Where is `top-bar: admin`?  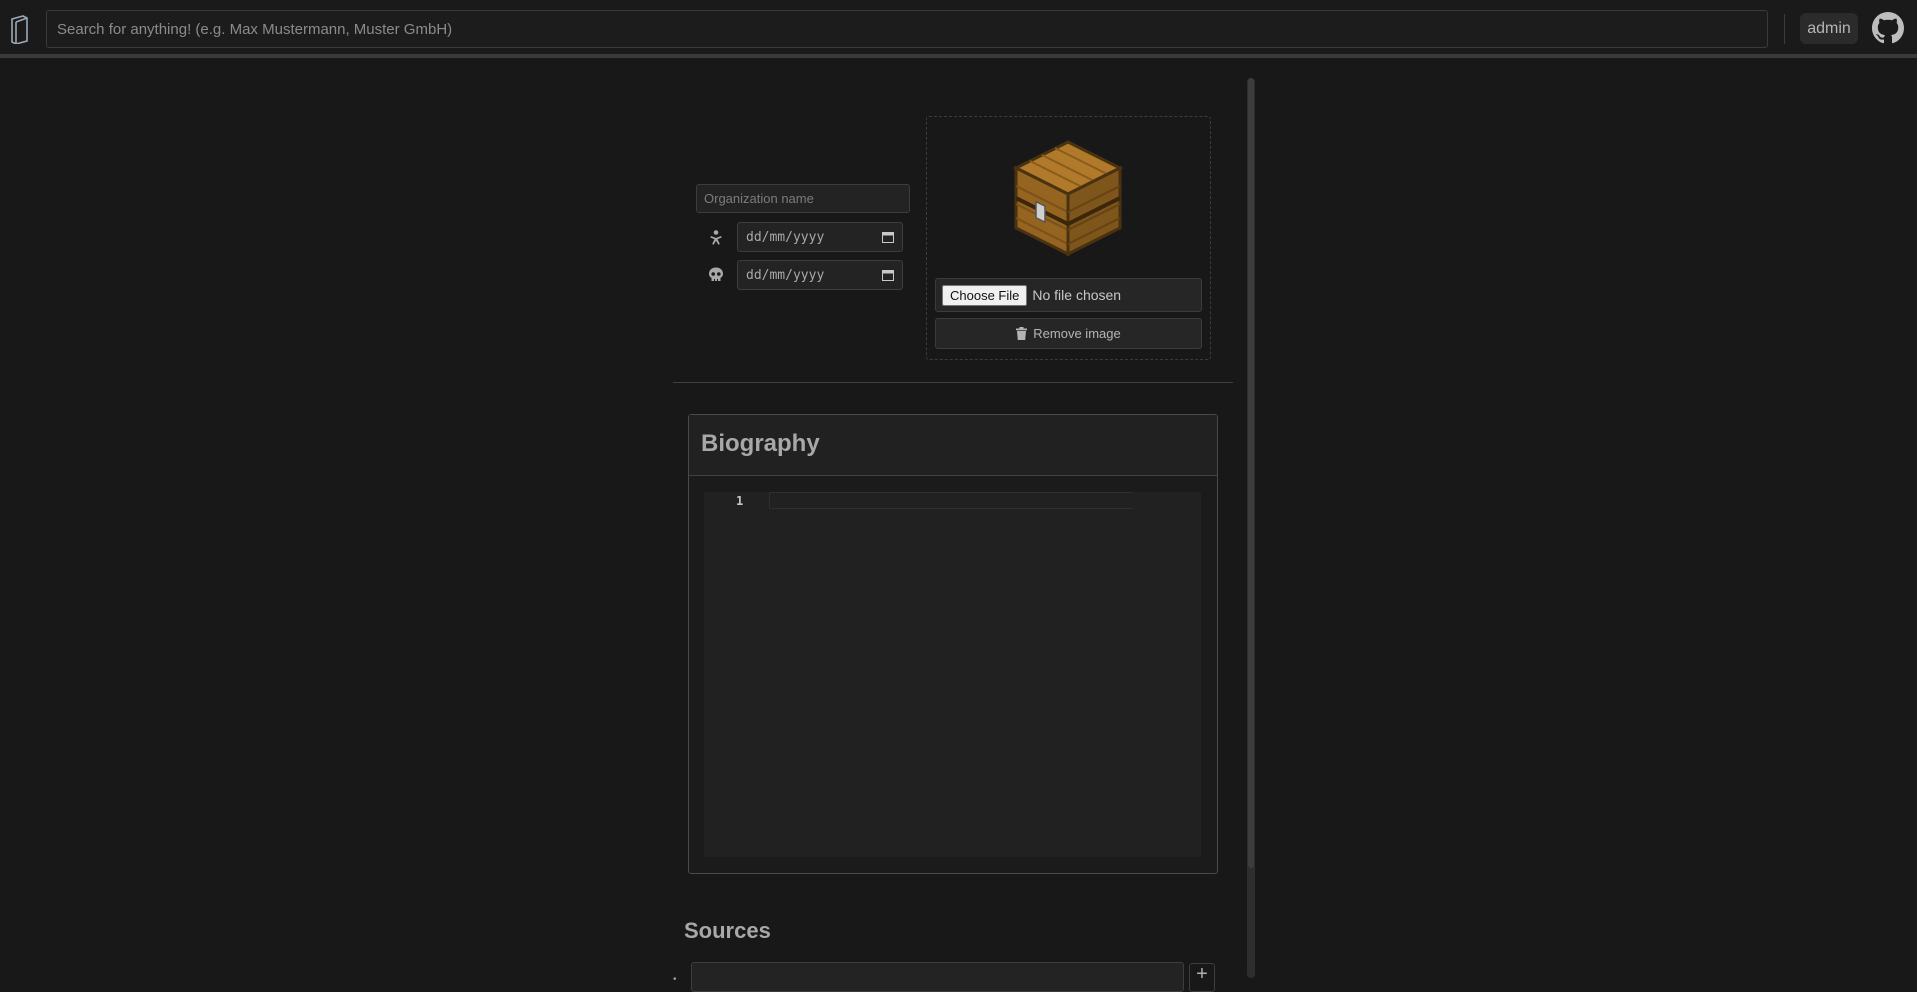 top-bar: admin is located at coordinates (958, 29).